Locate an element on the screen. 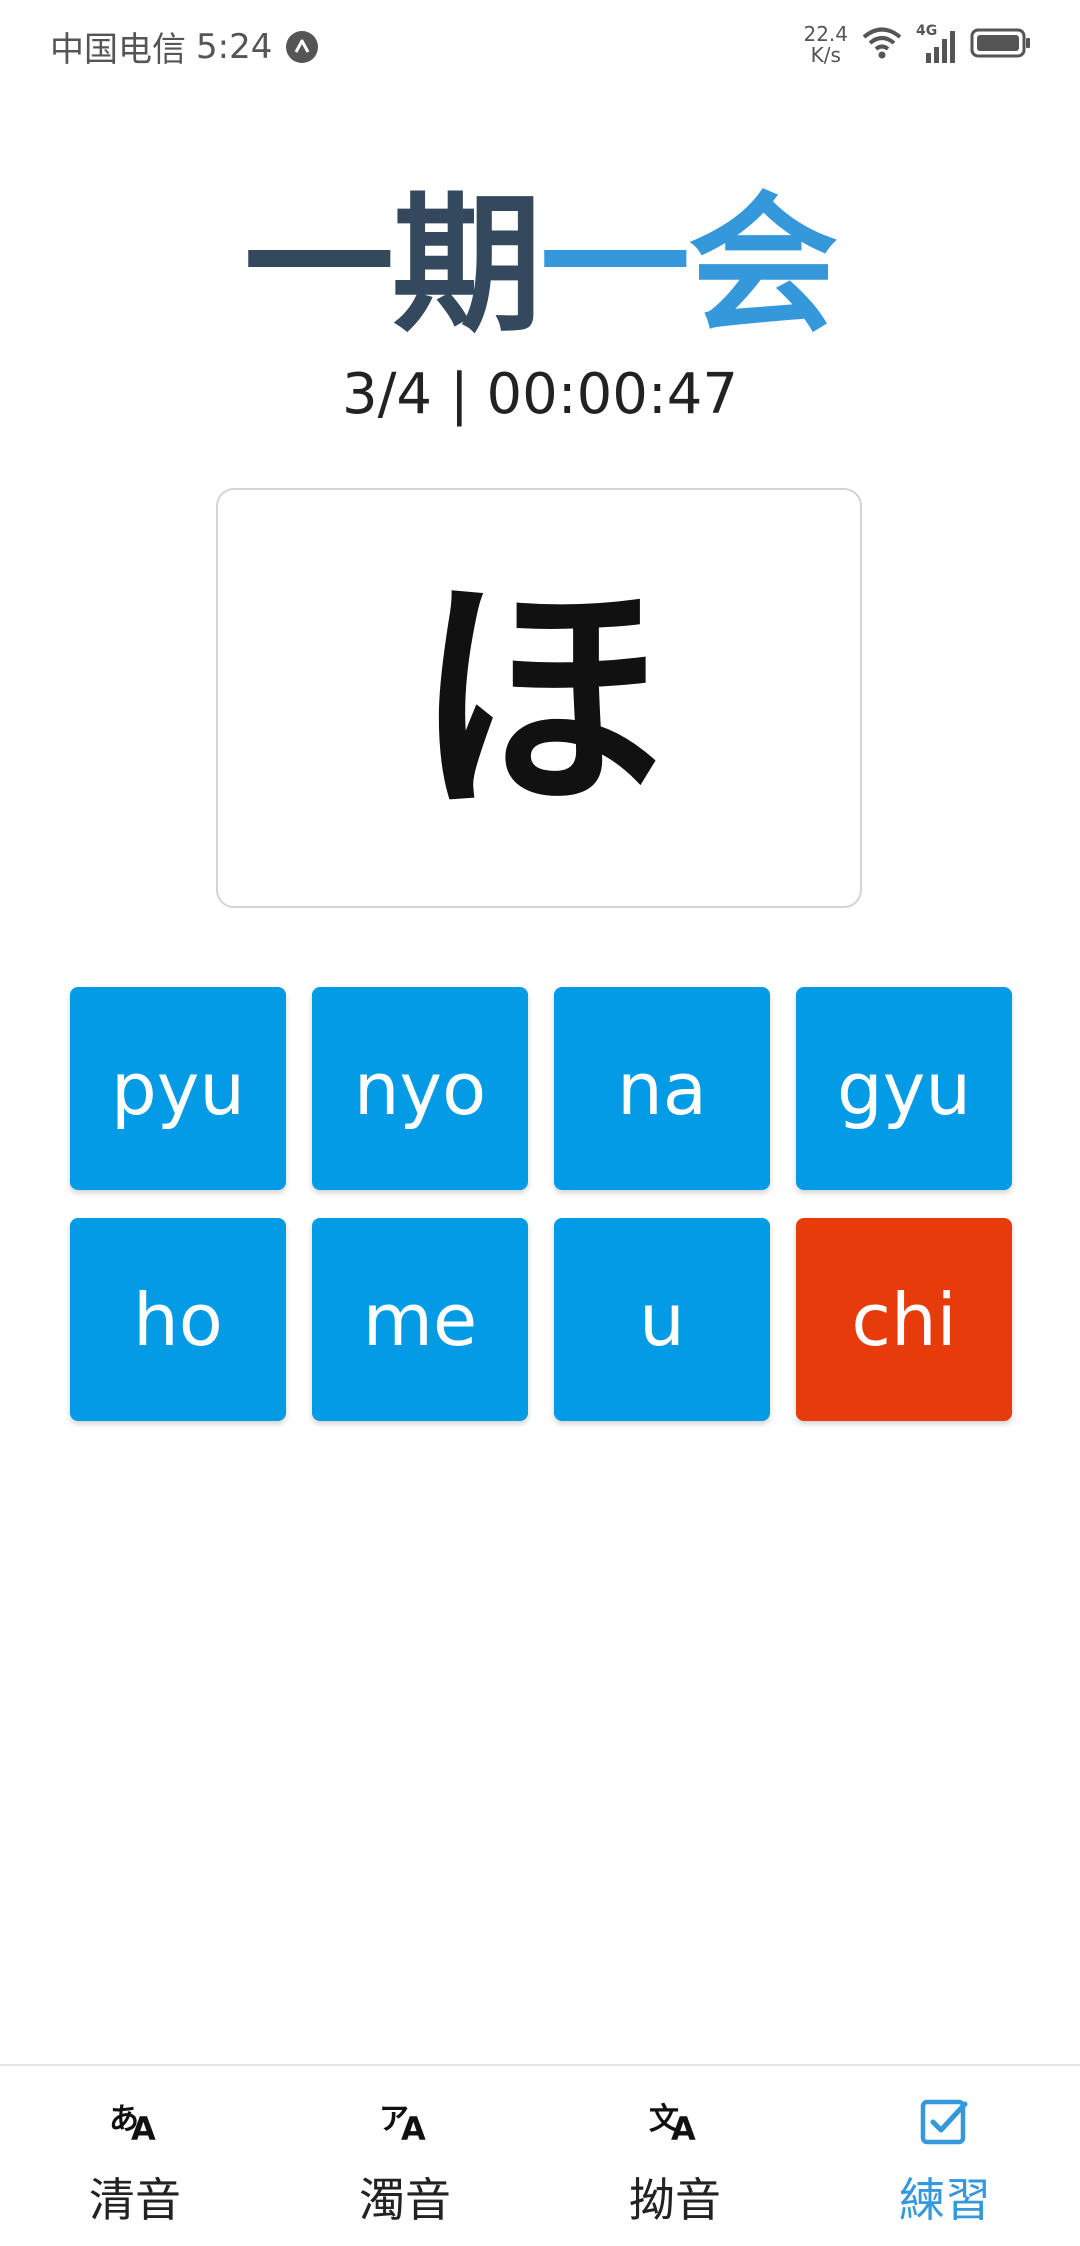 Image resolution: width=1080 pixels, height=2246 pixels. carrier-name: 中国电信 is located at coordinates (118, 50).